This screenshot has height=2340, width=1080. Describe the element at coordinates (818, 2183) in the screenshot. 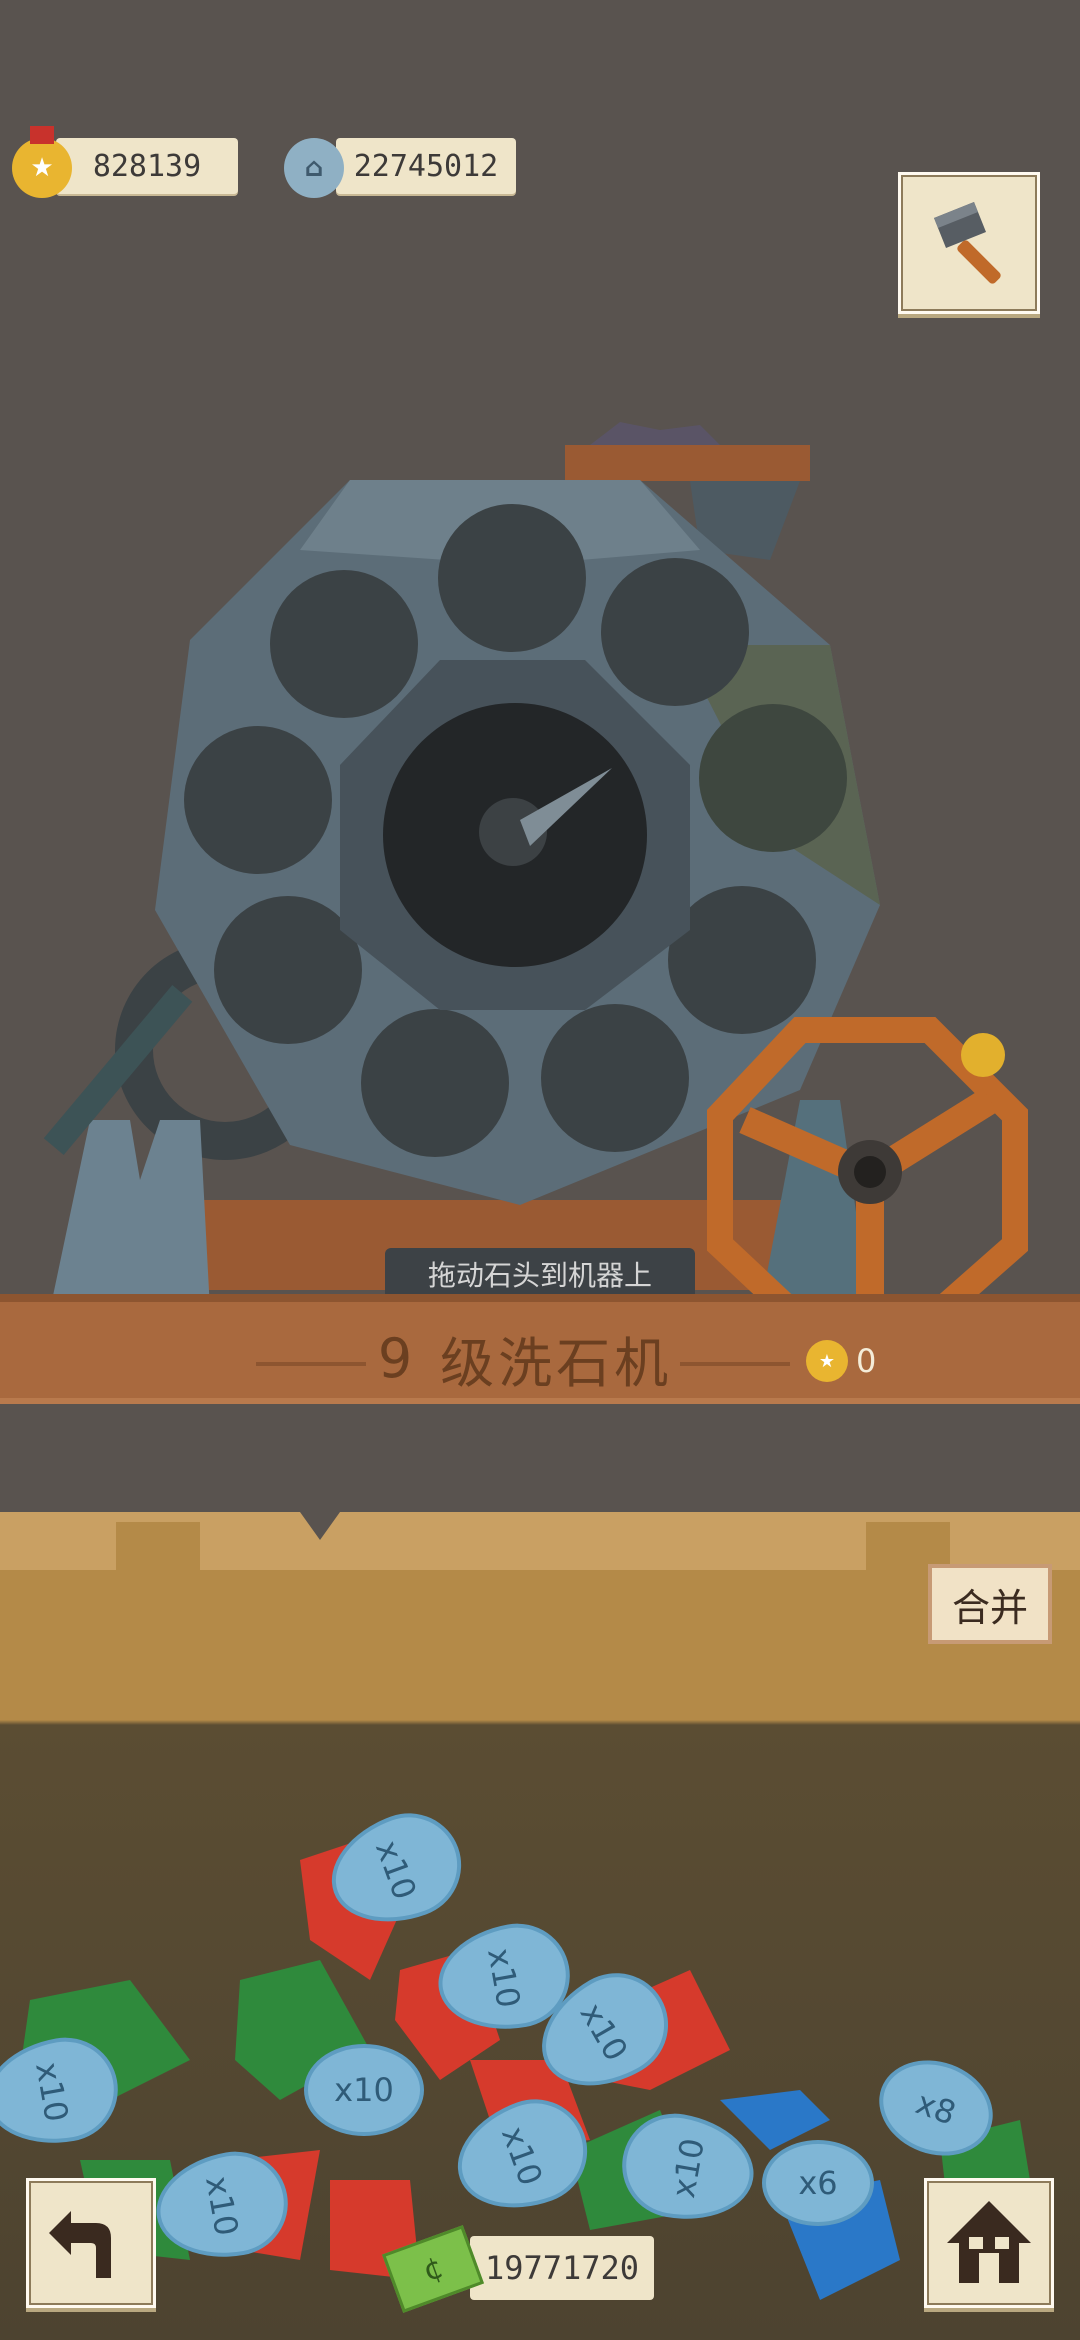

I see `multiplier-tag: x6` at that location.